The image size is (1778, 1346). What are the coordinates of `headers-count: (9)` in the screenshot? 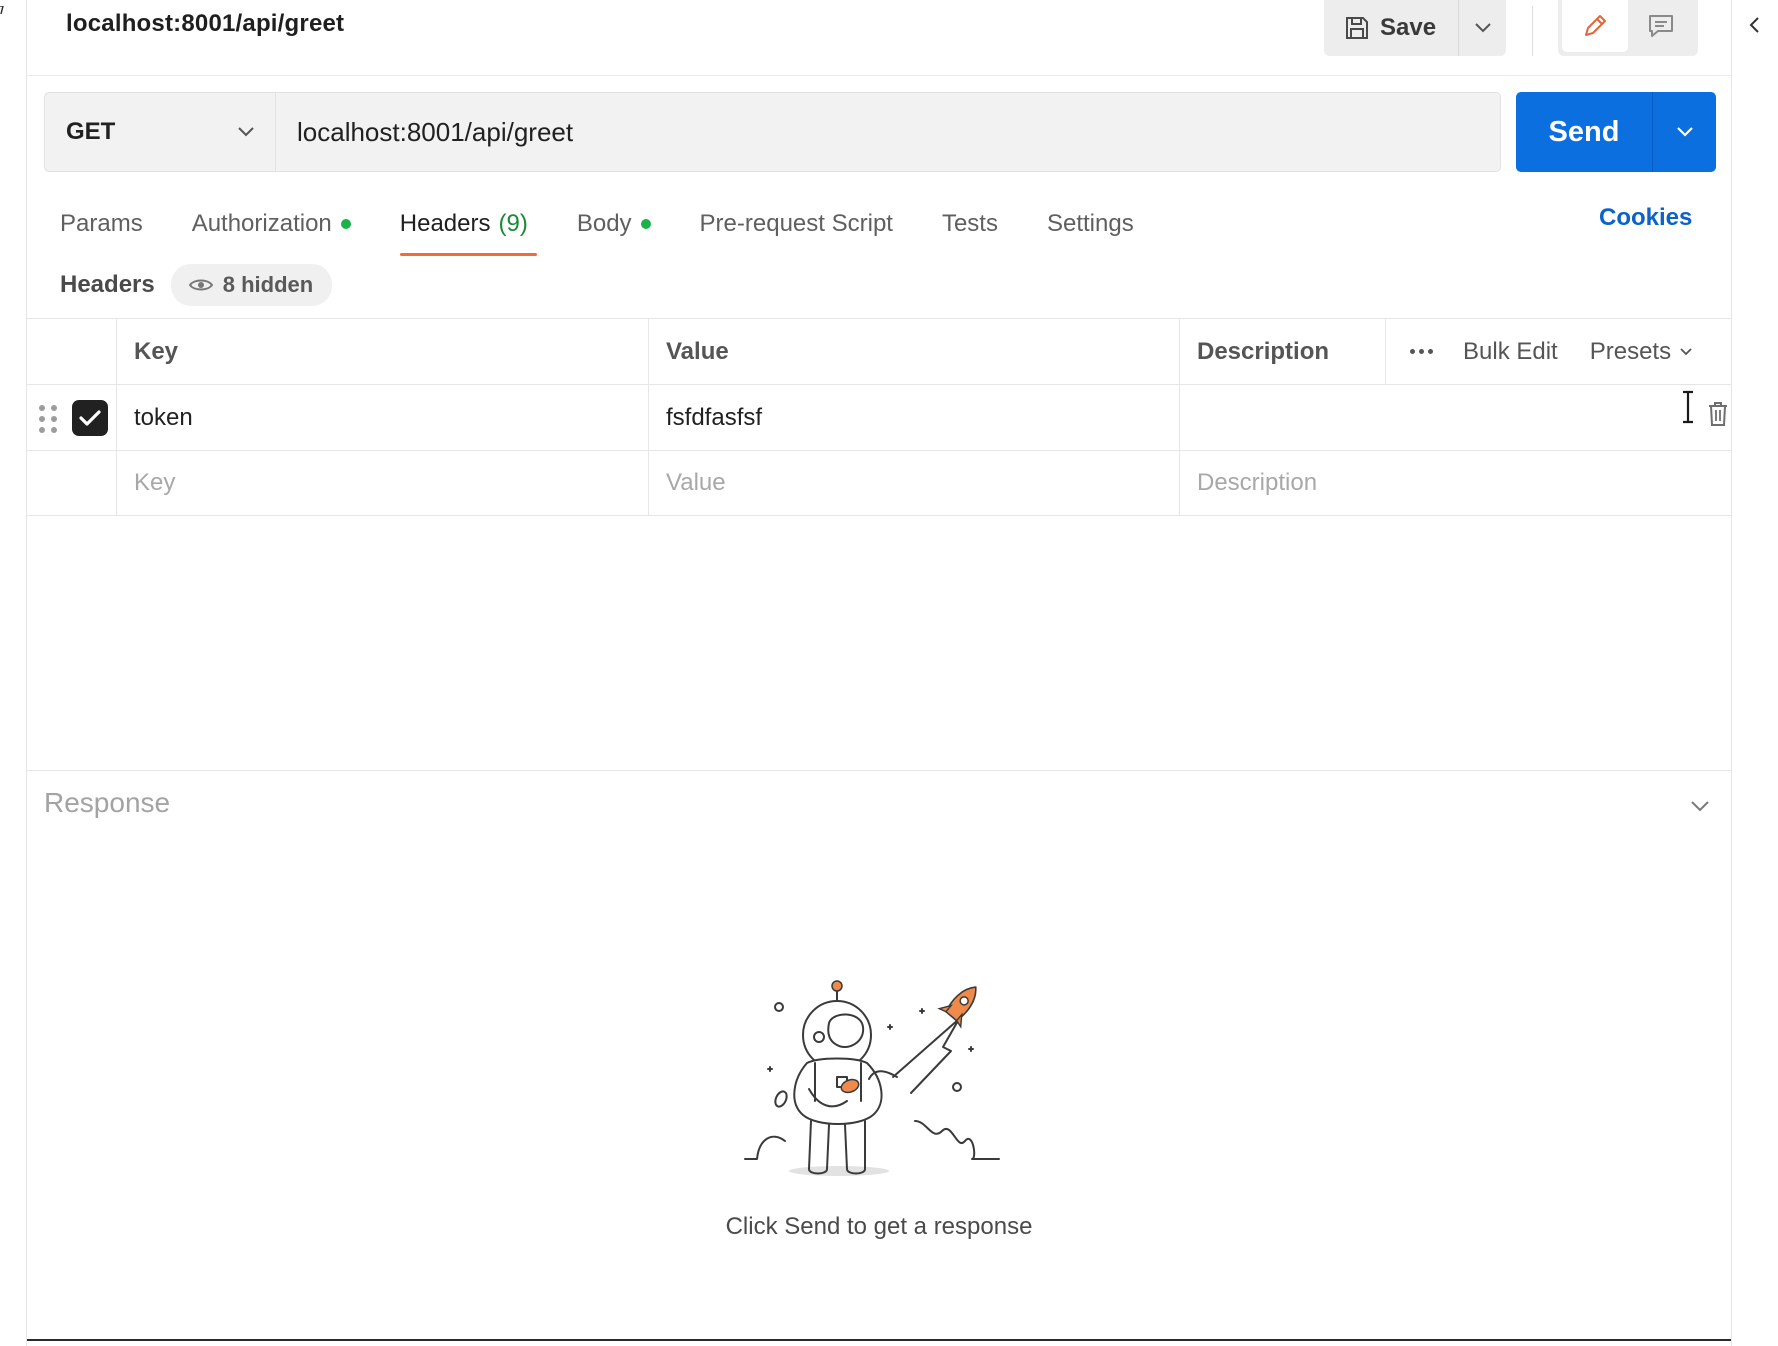 It's located at (513, 223).